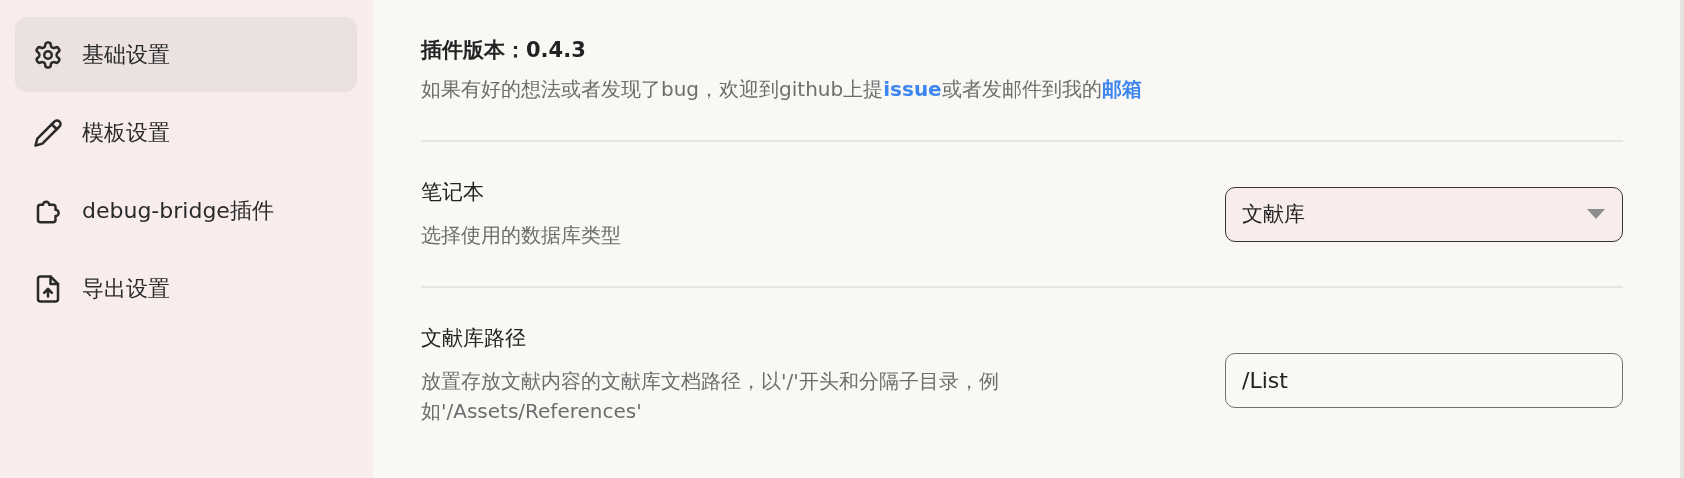 This screenshot has width=1684, height=478. Describe the element at coordinates (1596, 214) in the screenshot. I see `caret-icon` at that location.